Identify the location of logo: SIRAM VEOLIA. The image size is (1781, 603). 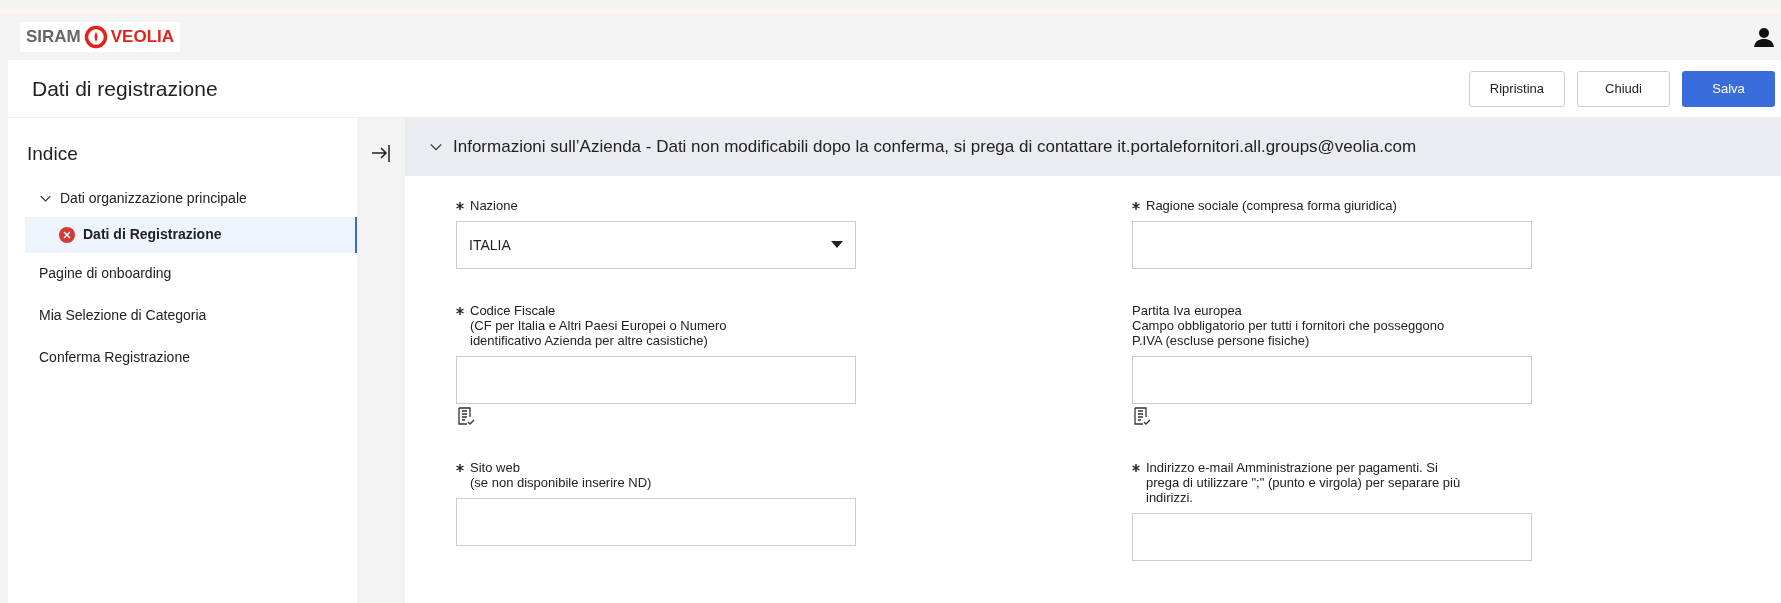
(100, 37).